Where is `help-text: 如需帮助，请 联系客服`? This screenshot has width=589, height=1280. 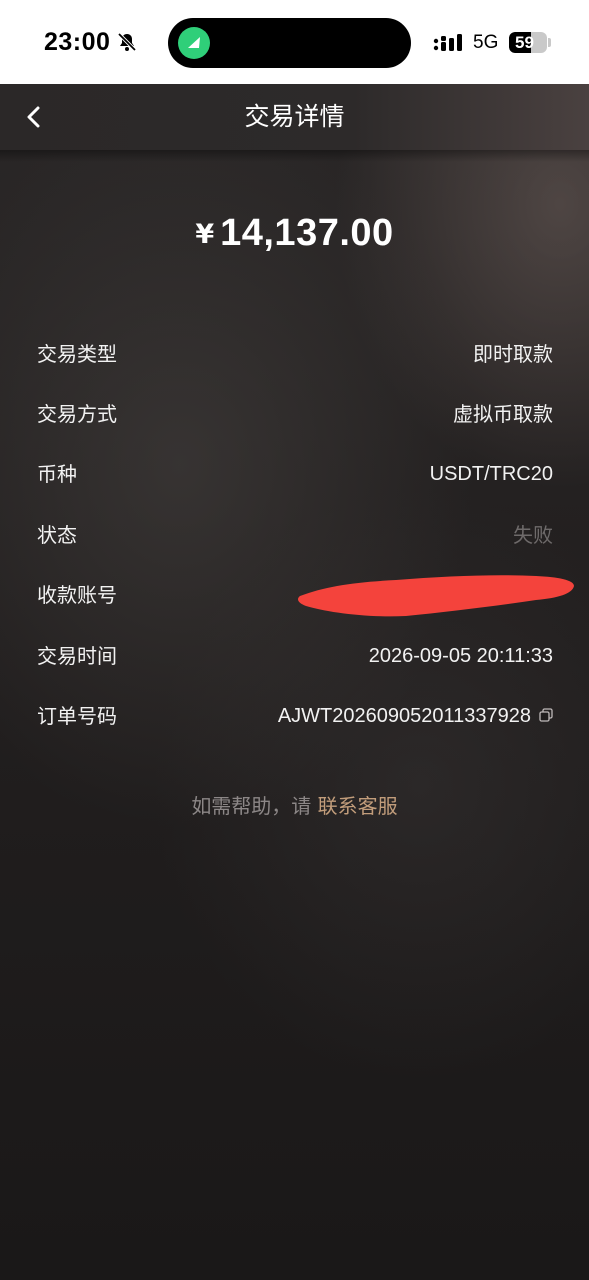 help-text: 如需帮助，请 联系客服 is located at coordinates (294, 804).